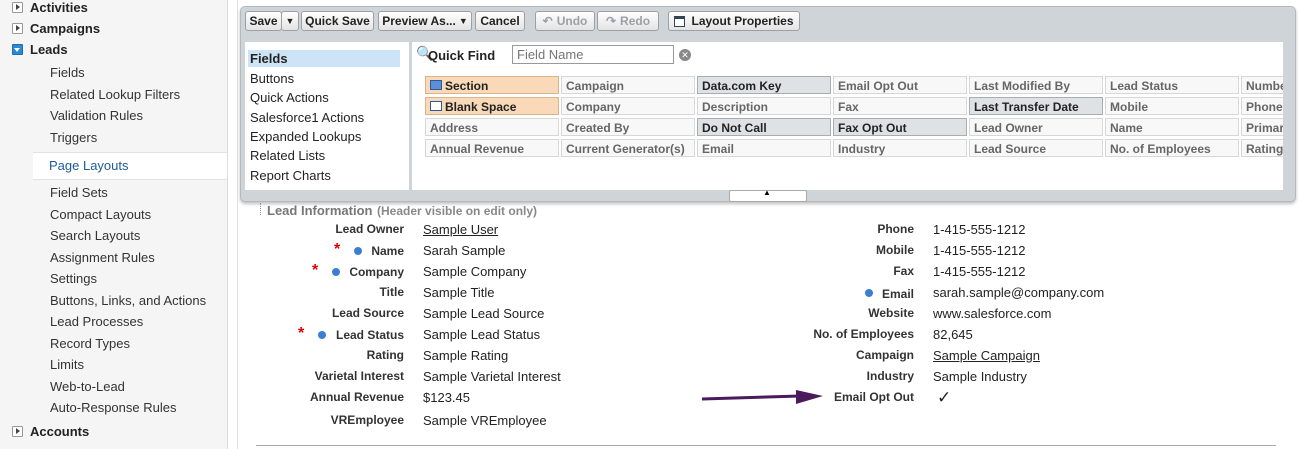 The height and width of the screenshot is (449, 1299). I want to click on palette-field: Annual Revenue, so click(492, 148).